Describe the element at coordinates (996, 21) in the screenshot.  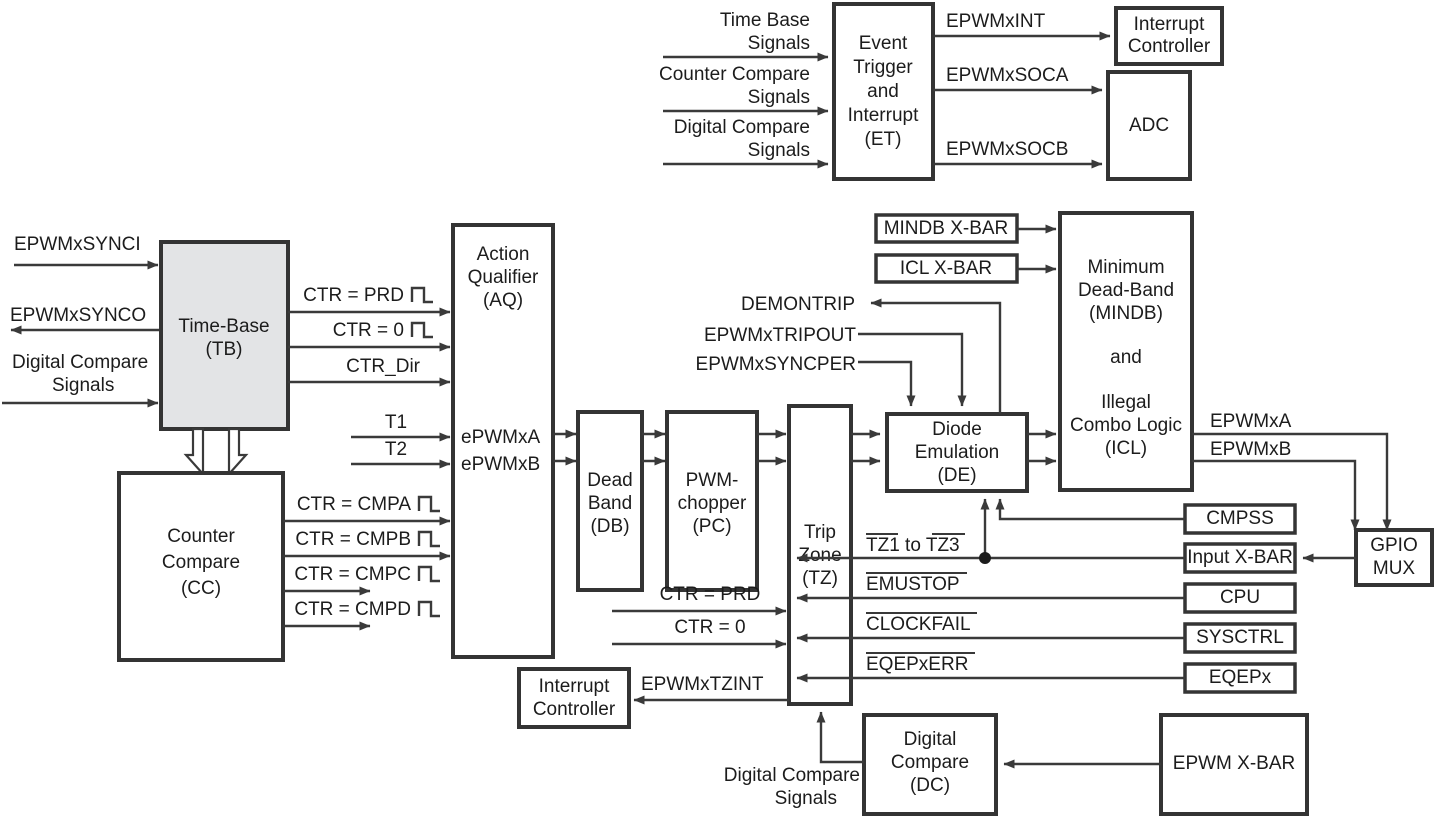
I see `epwmxint-label: EPWMxINT` at that location.